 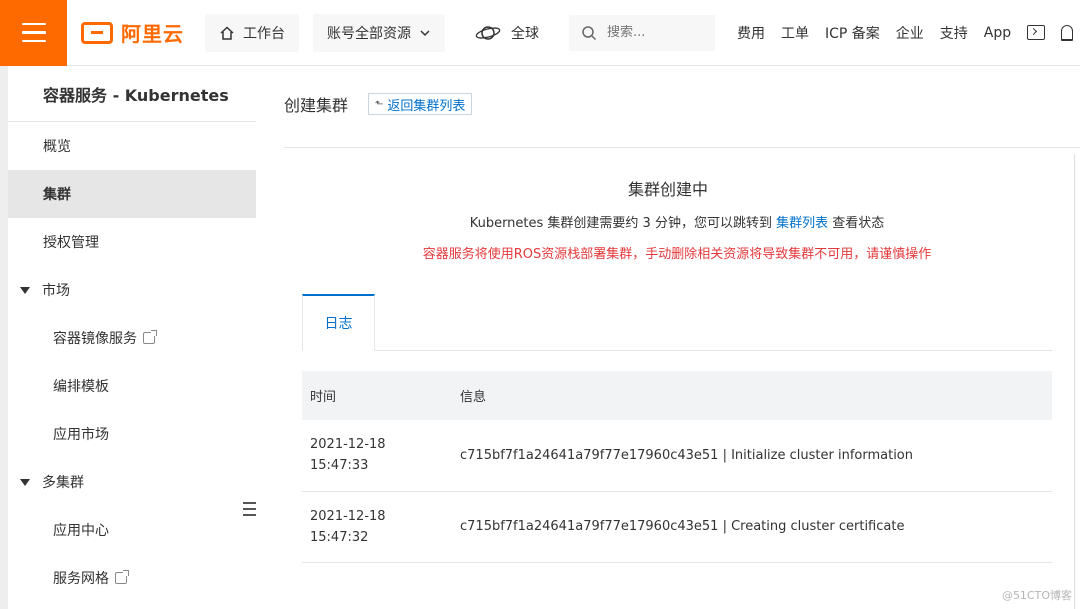 I want to click on workbench-button: 工作台, so click(x=252, y=32).